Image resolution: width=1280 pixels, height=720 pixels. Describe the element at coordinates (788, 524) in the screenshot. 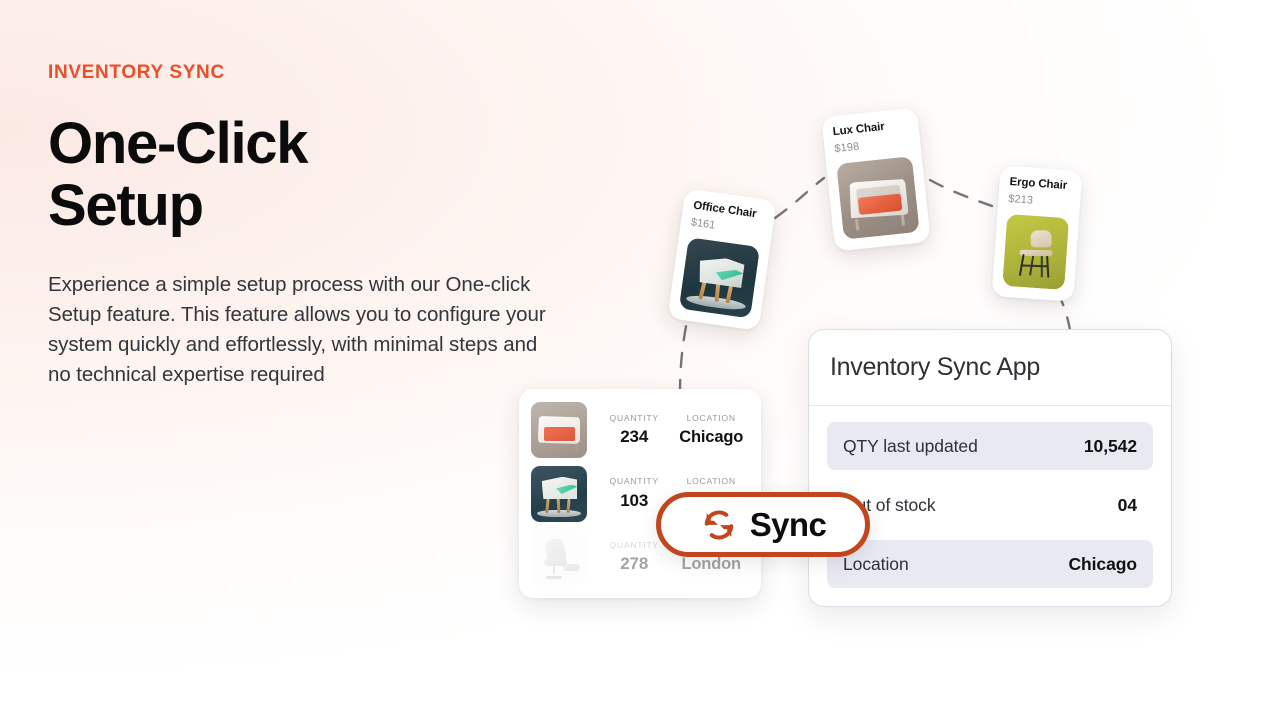

I see `sync-button-label: Sync` at that location.